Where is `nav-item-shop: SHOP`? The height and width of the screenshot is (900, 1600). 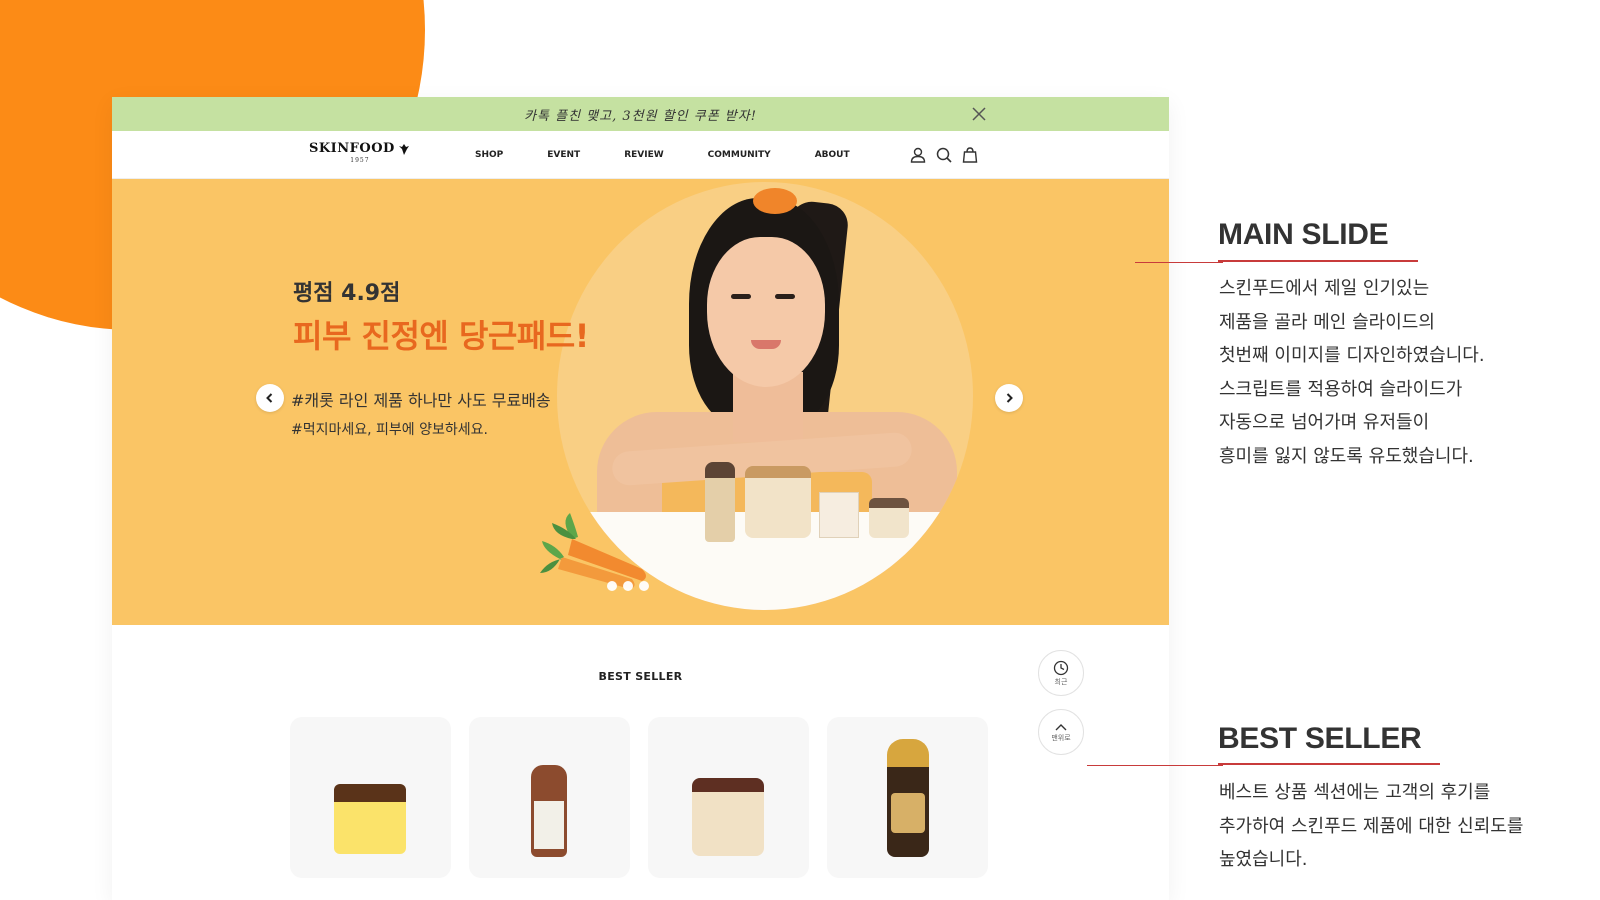 nav-item-shop: SHOP is located at coordinates (489, 155).